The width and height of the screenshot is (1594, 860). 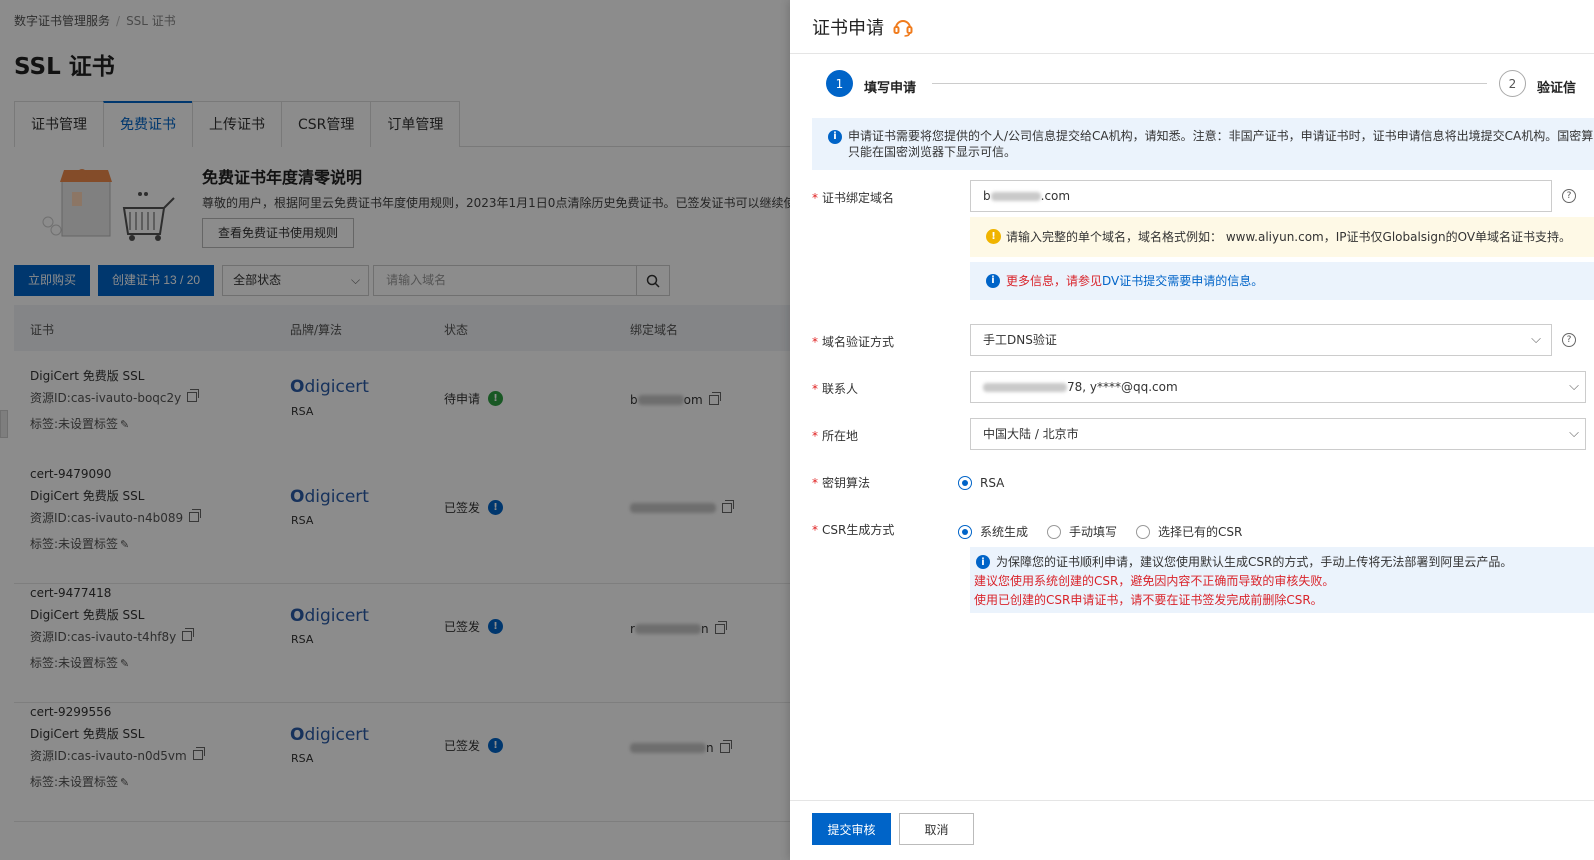 What do you see at coordinates (1189, 531) in the screenshot?
I see `radio-csr-existing: 选择已有的CSR` at bounding box center [1189, 531].